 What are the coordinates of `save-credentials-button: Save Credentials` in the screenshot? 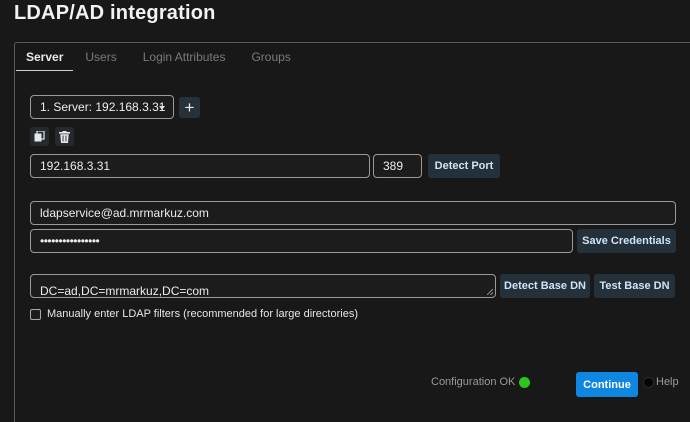 It's located at (626, 241).